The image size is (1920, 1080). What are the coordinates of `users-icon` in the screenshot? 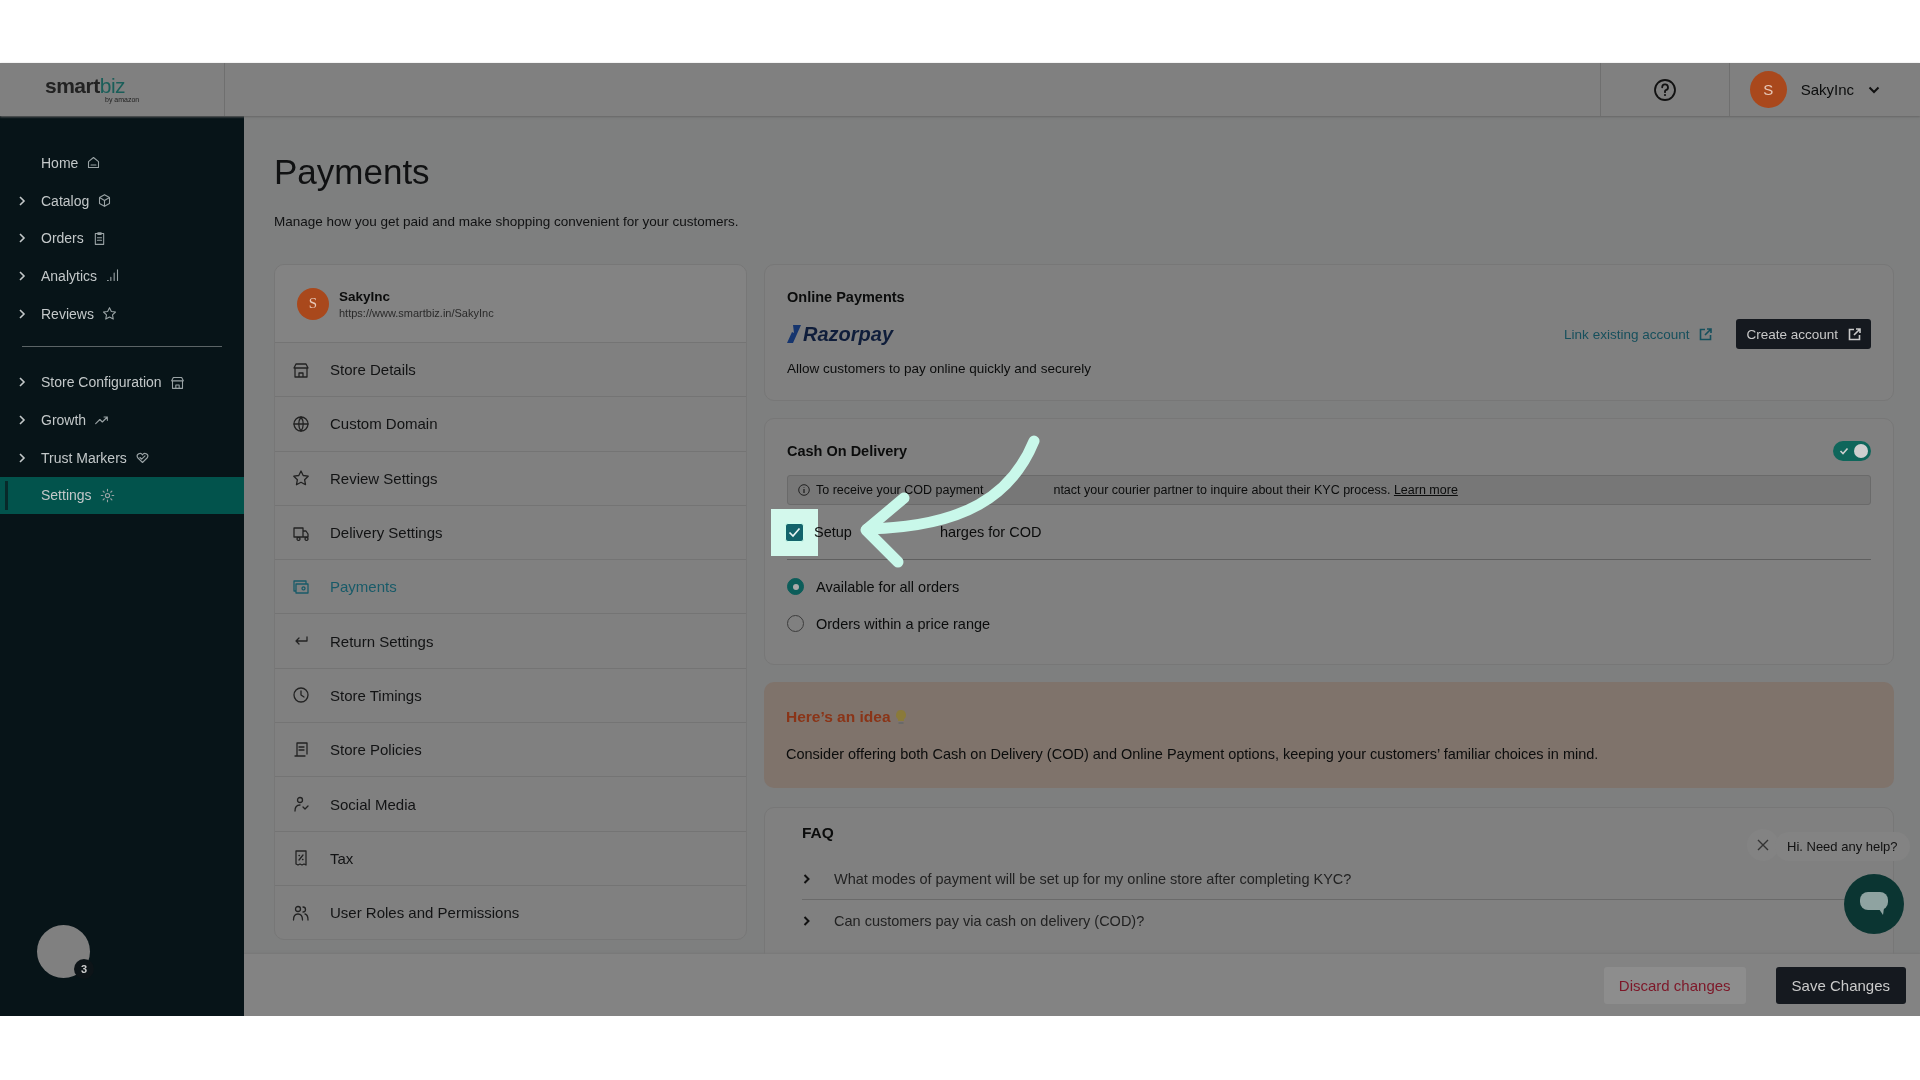 It's located at (301, 912).